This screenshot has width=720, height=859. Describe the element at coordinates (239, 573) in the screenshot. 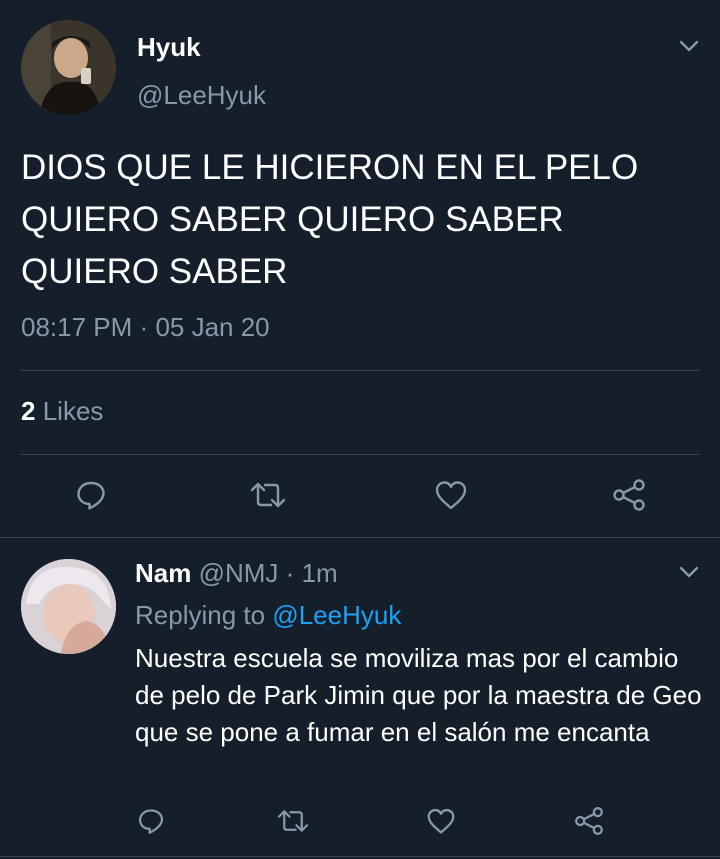

I see `author-handle: @NMJ` at that location.